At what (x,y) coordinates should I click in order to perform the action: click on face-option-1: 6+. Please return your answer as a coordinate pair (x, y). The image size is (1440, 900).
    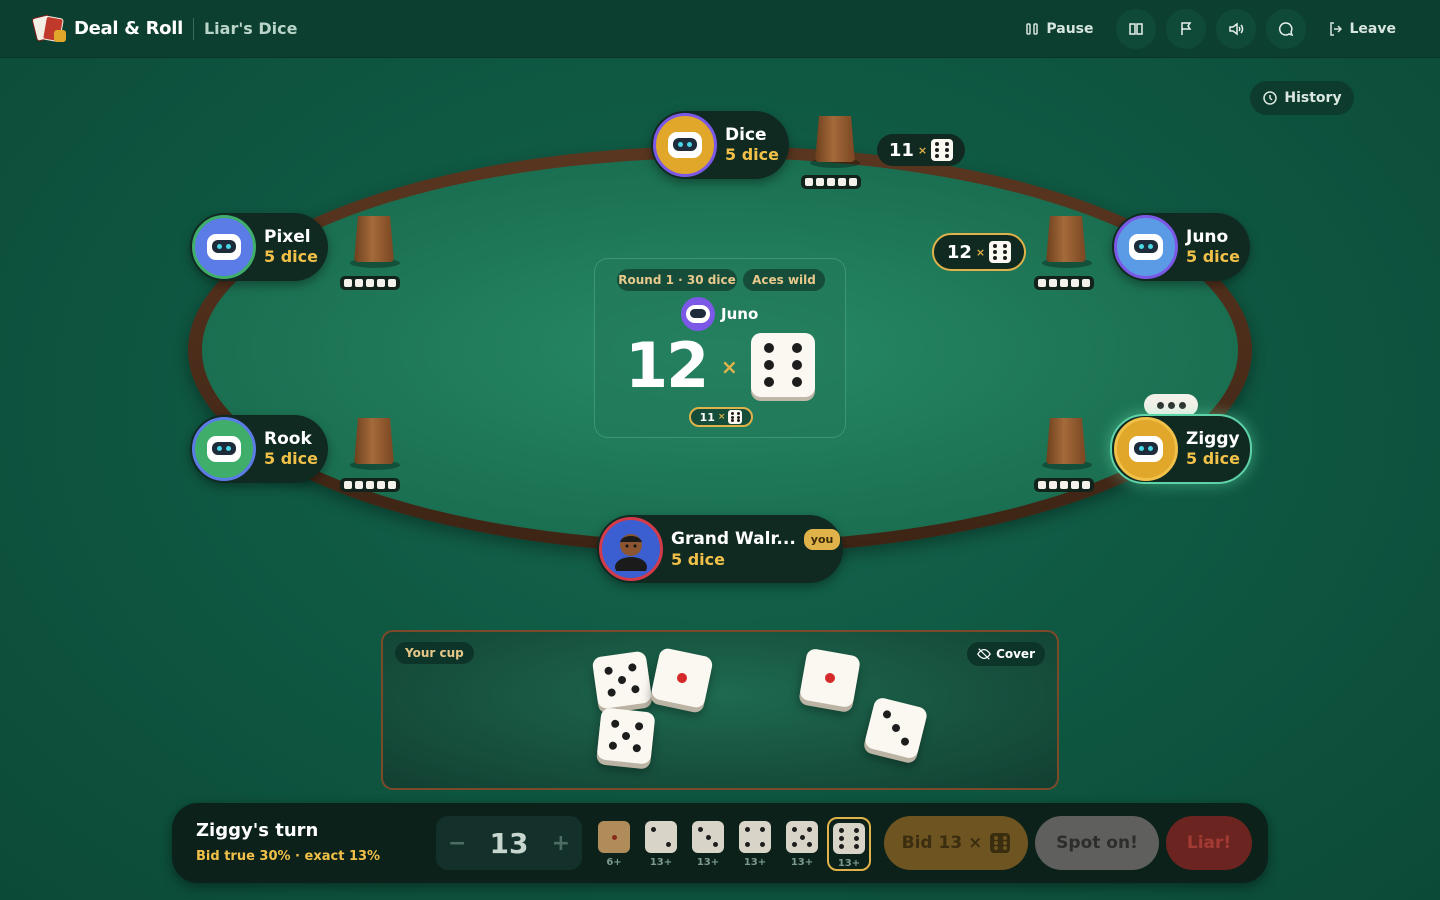
    Looking at the image, I should click on (614, 844).